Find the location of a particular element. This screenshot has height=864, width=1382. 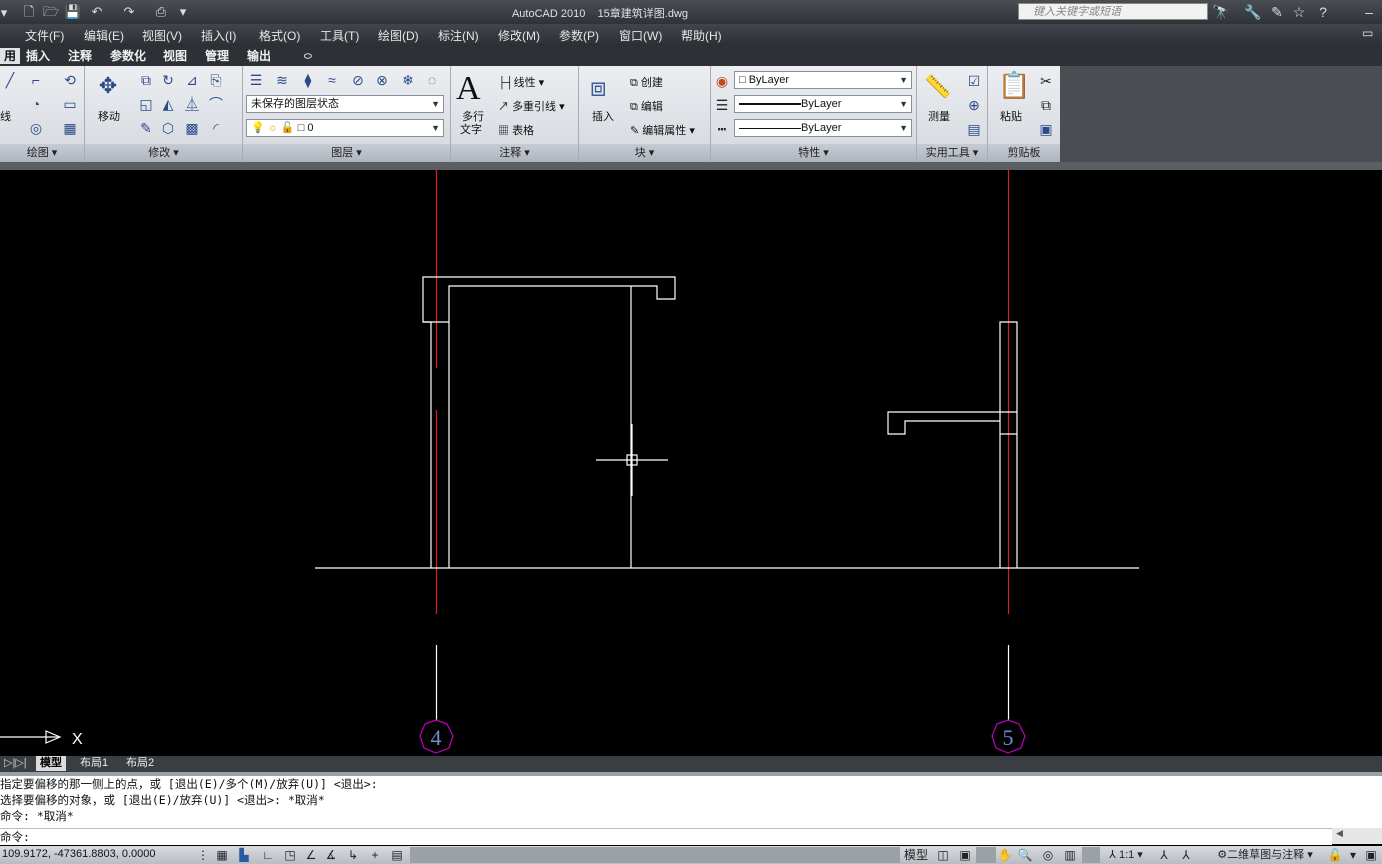

clean-screen-icon: ▣ is located at coordinates (1371, 855).